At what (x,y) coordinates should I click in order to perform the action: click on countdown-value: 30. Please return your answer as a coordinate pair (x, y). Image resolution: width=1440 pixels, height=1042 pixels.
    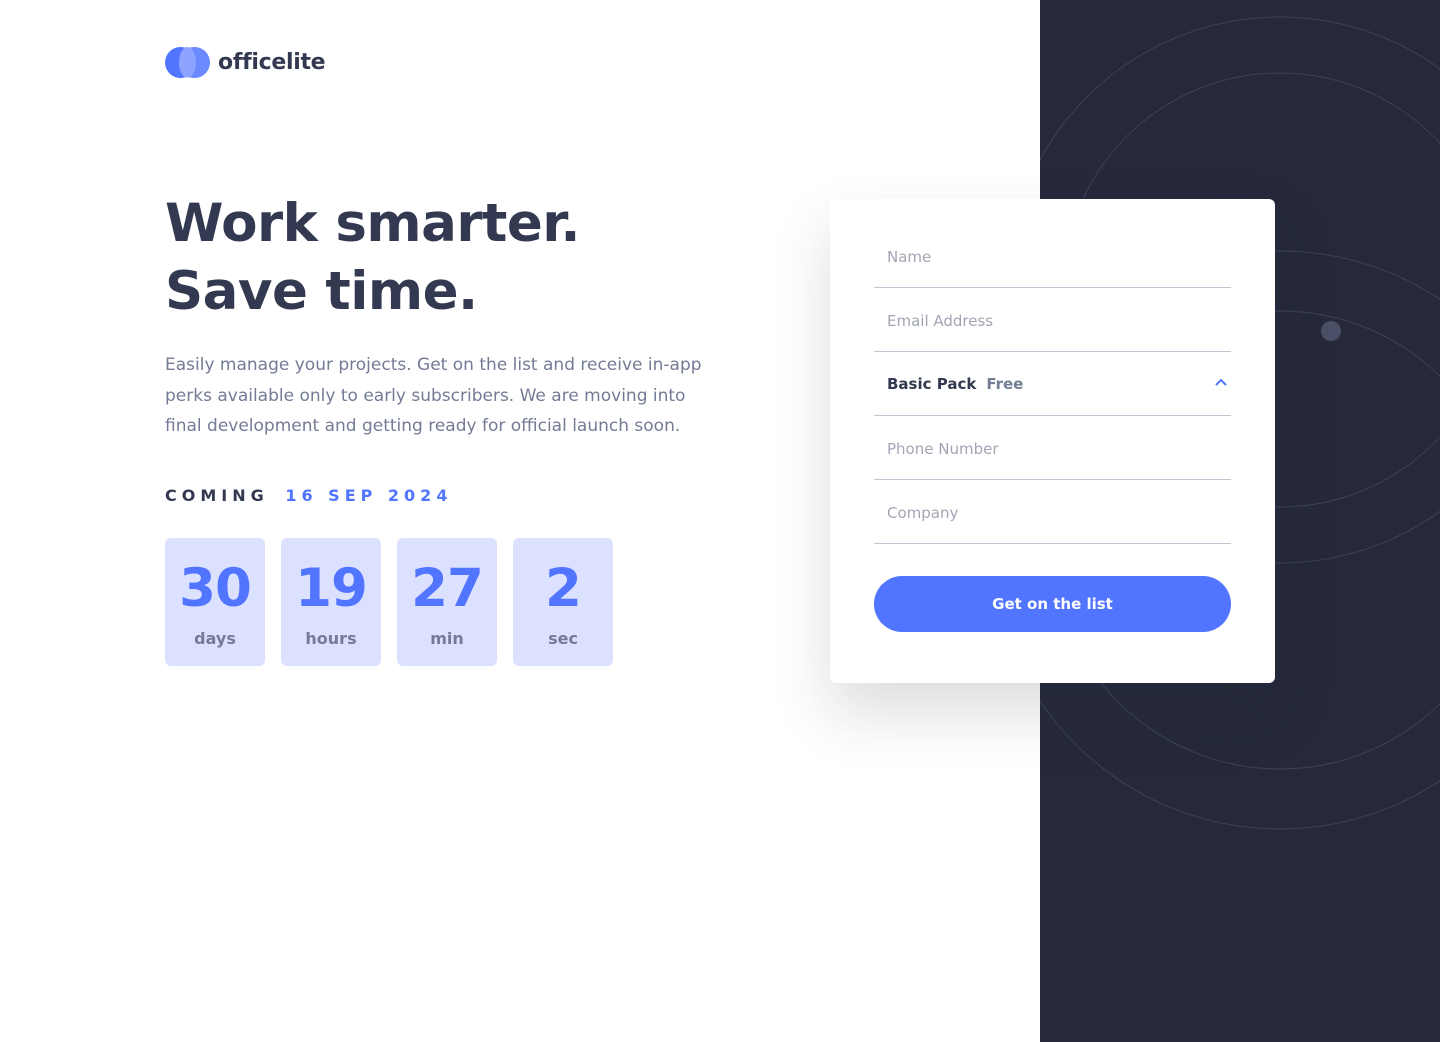
    Looking at the image, I should click on (215, 588).